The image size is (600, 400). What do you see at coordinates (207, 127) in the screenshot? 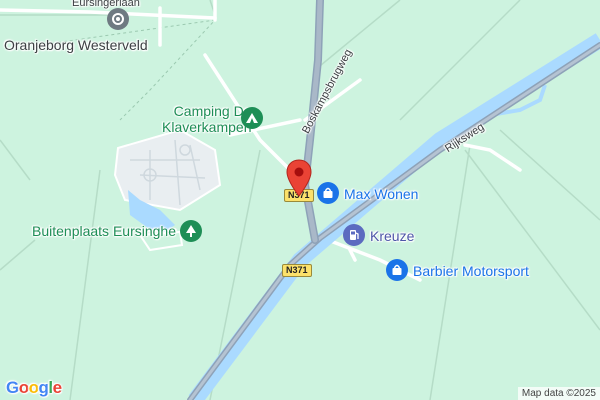
I see `camping-label-line2: Klaverkampen` at bounding box center [207, 127].